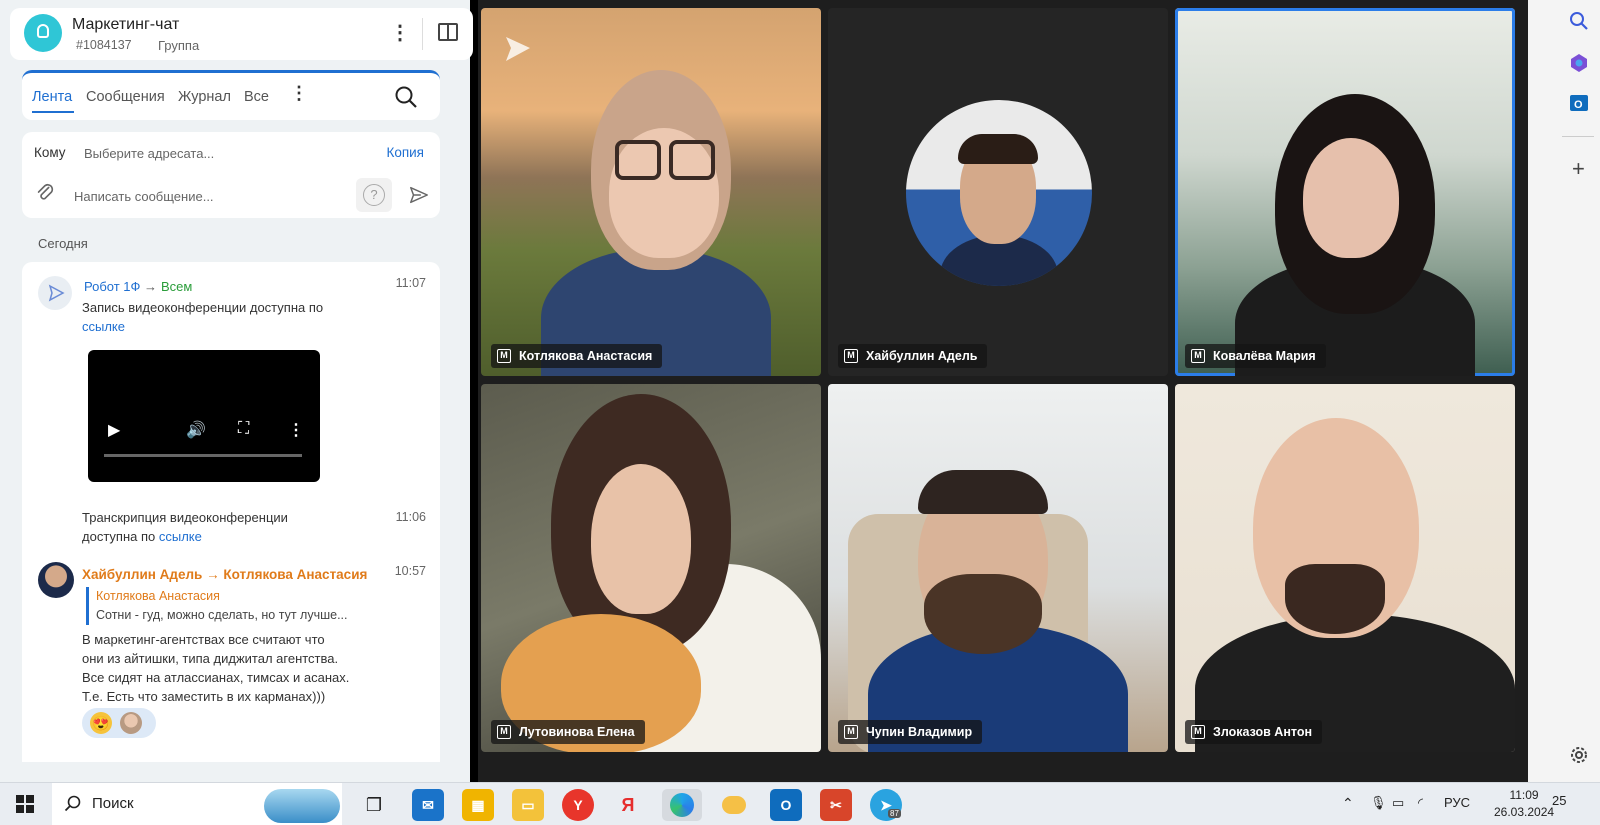 The image size is (1600, 825). I want to click on reactions: 😍, so click(119, 723).